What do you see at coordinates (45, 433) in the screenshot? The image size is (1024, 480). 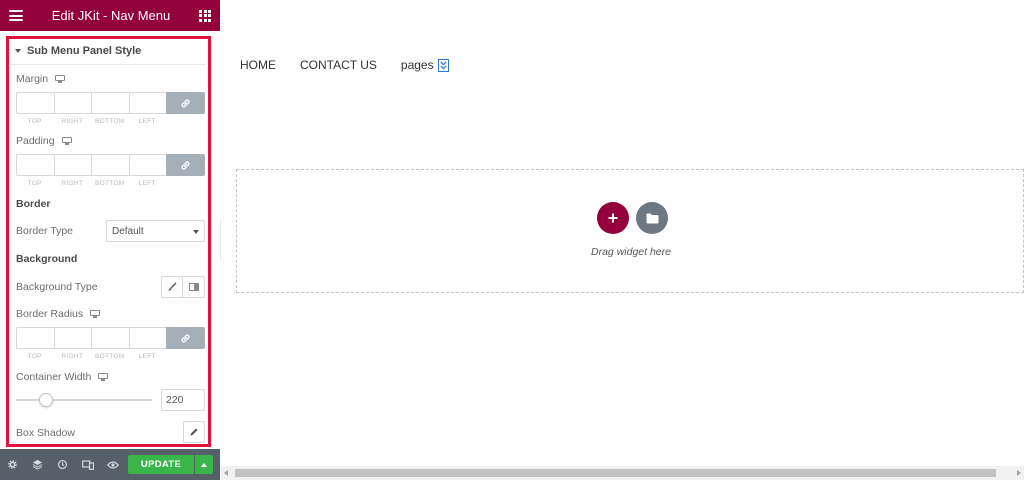 I see `box-shadow-label: Box Shadow` at bounding box center [45, 433].